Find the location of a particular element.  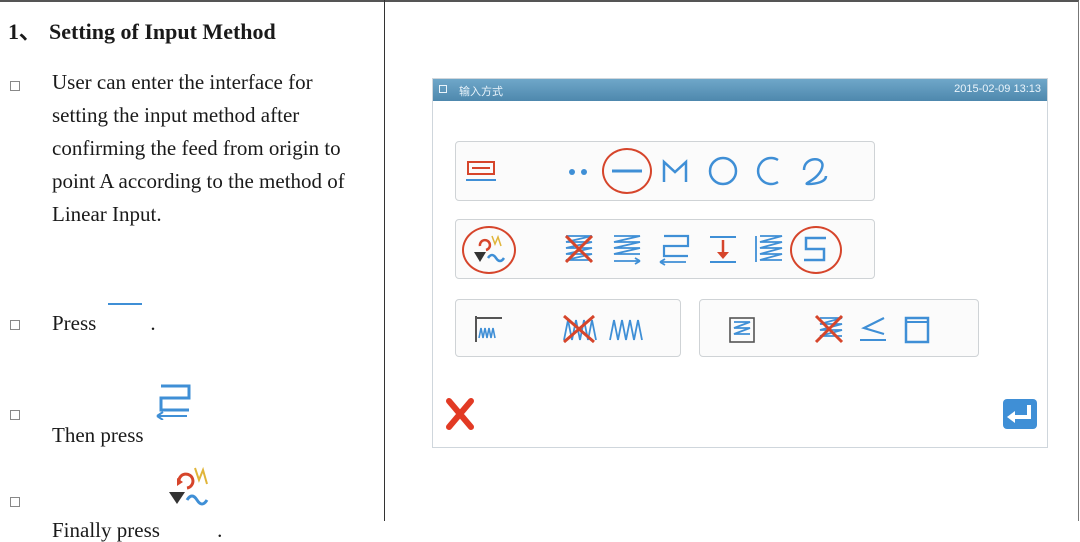

stitch-group is located at coordinates (568, 328).